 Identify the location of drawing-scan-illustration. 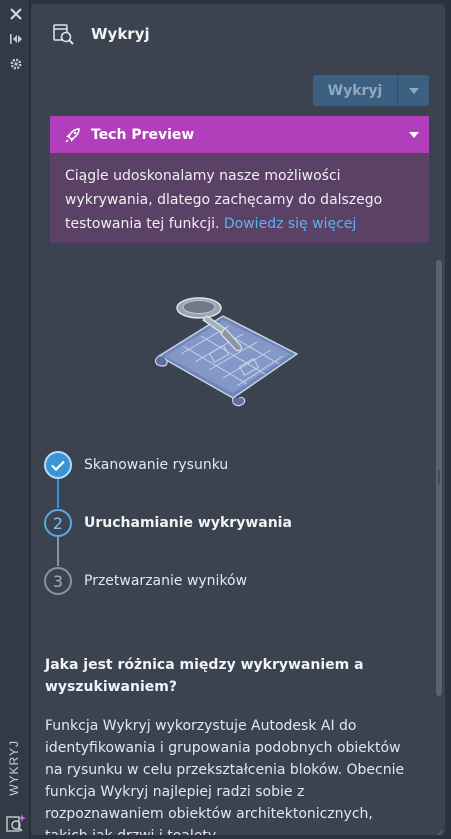
(226, 352).